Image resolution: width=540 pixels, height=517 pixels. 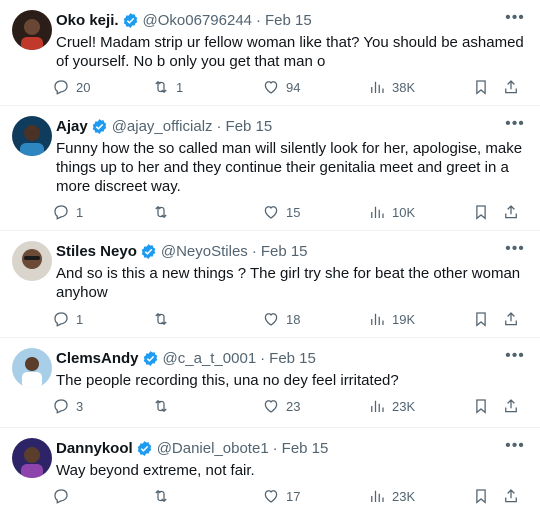 I want to click on retweet-button: 1, so click(x=167, y=87).